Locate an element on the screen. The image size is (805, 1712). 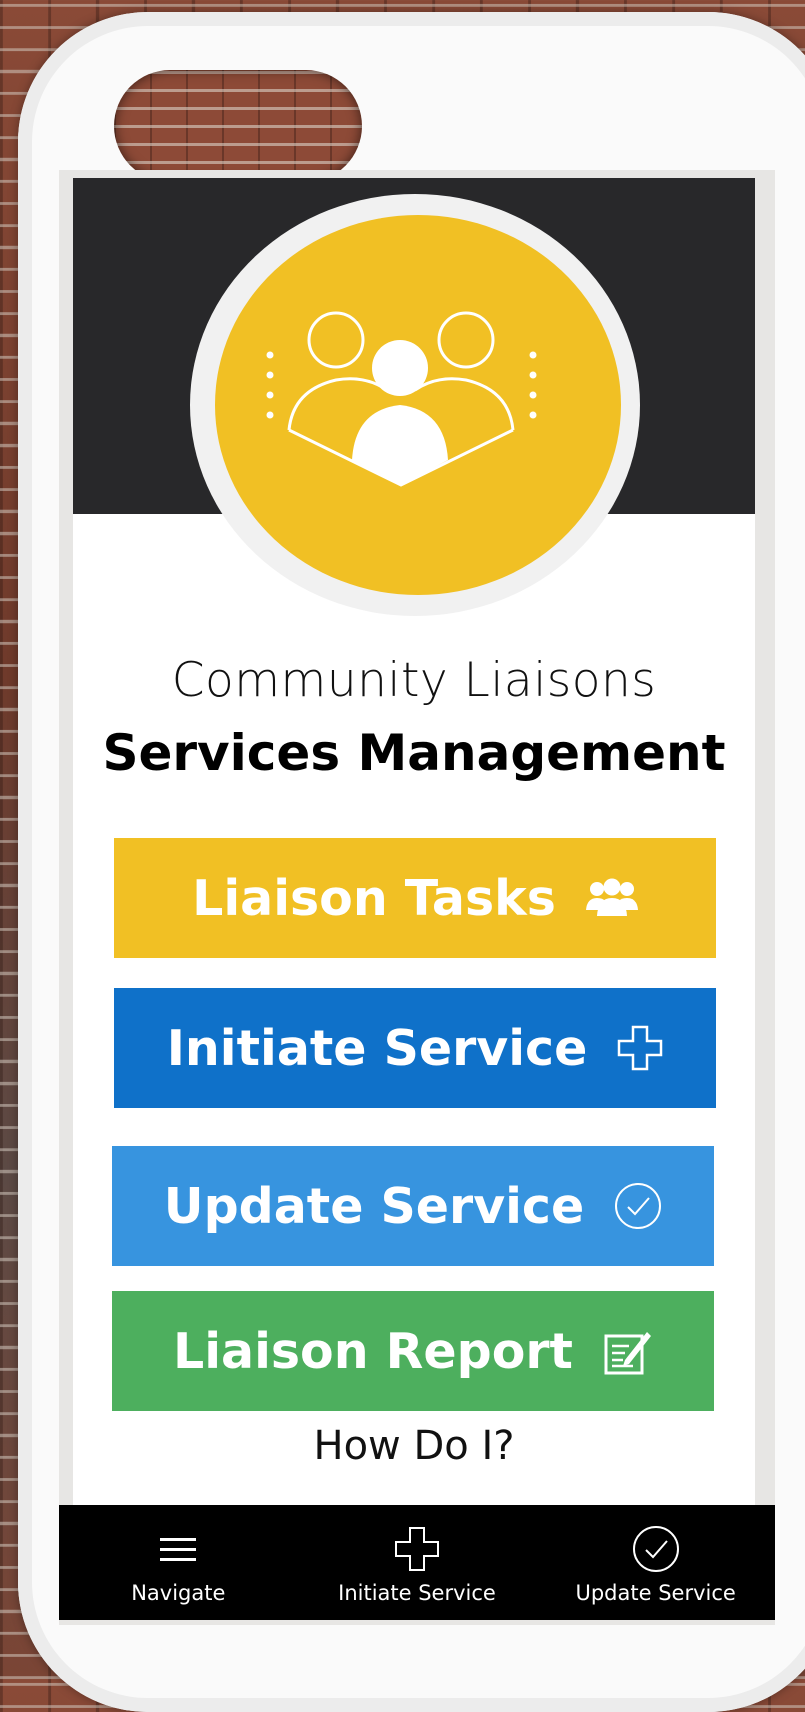
initiate-service-label: Initiate Service is located at coordinates (377, 1048).